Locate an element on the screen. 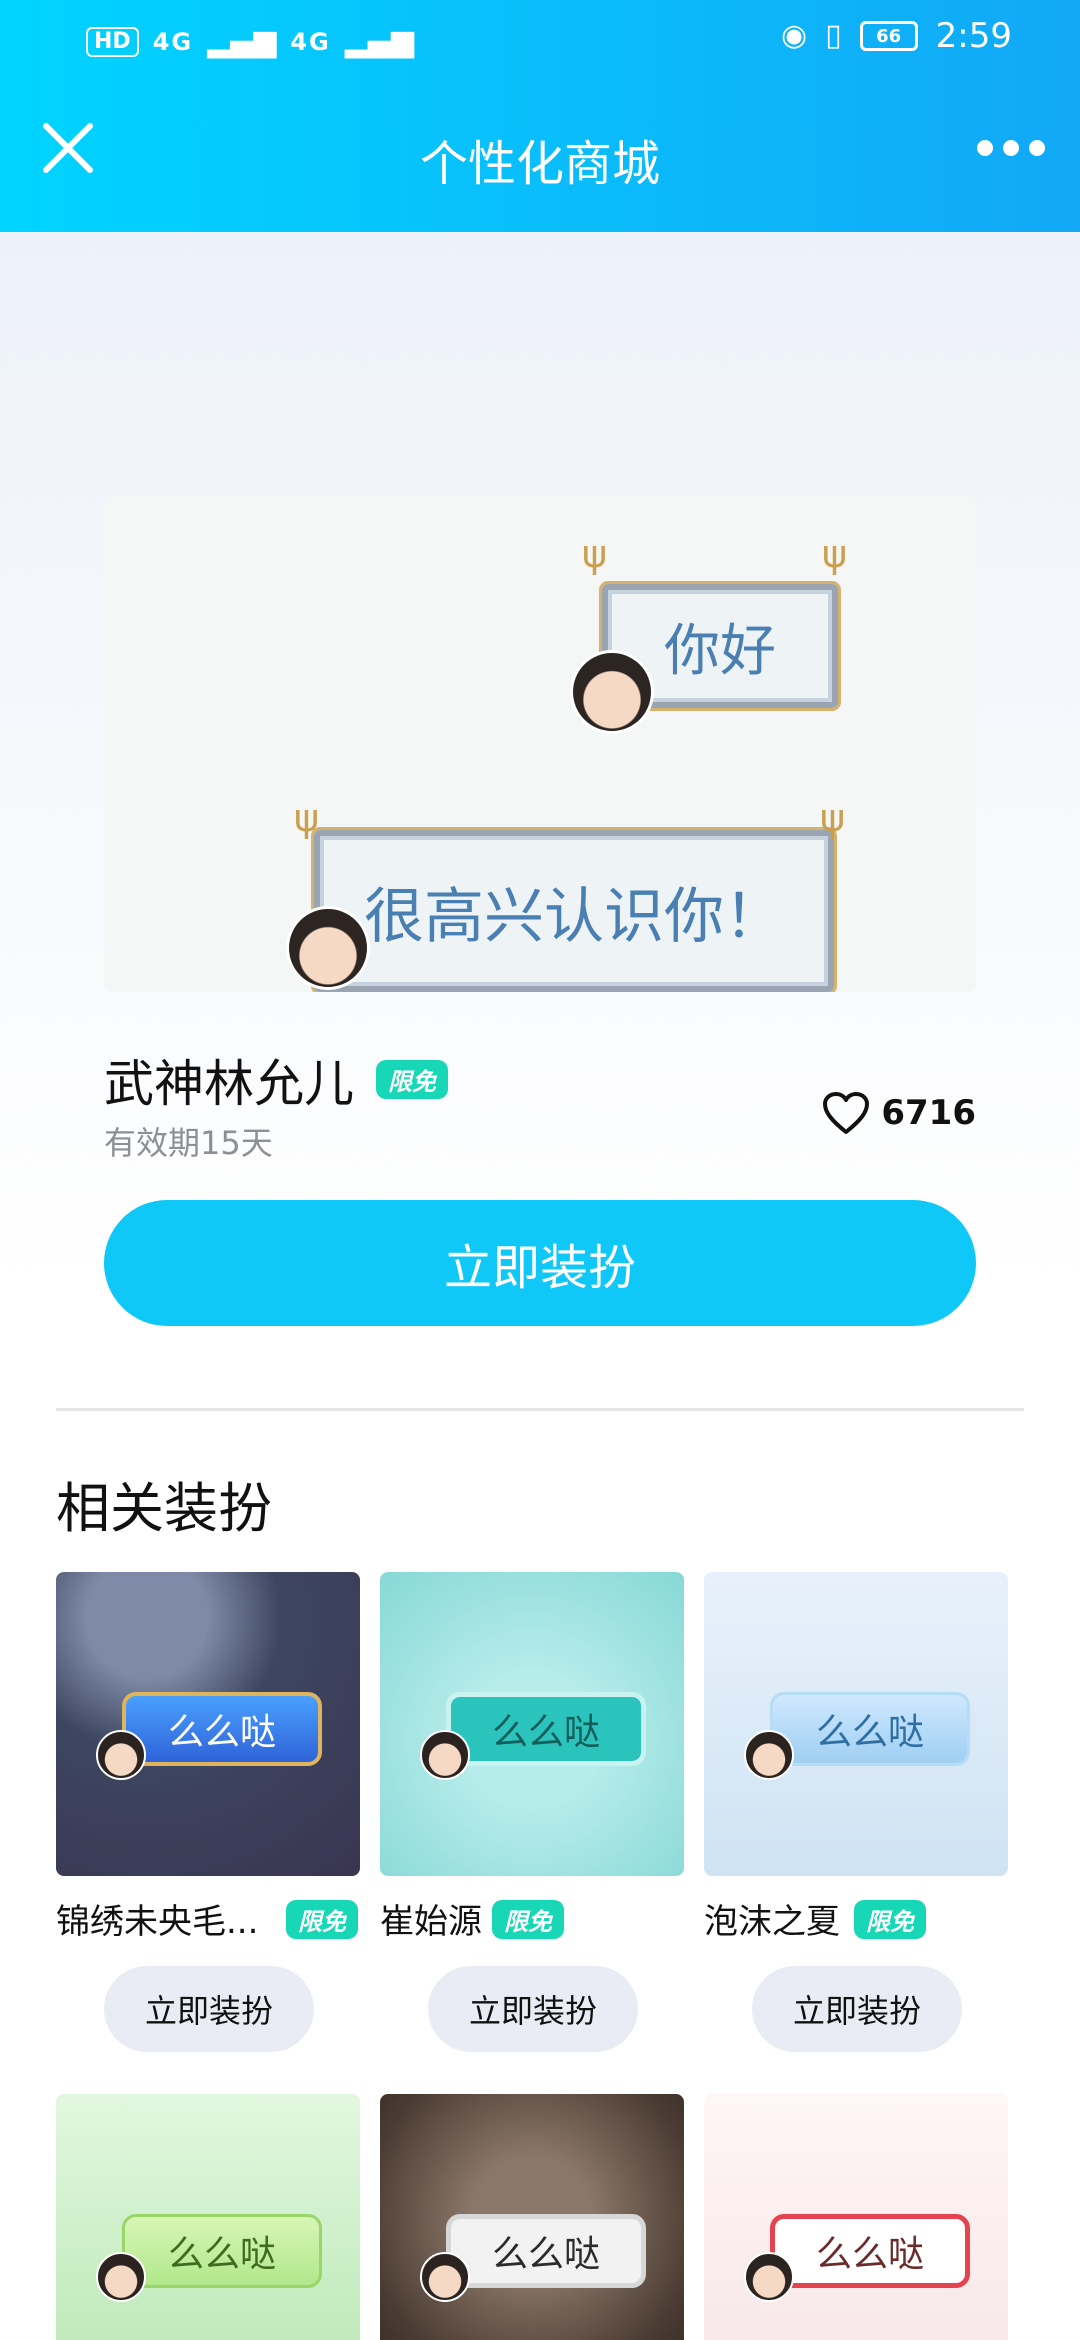 The height and width of the screenshot is (2340, 1080). more-button is located at coordinates (1011, 148).